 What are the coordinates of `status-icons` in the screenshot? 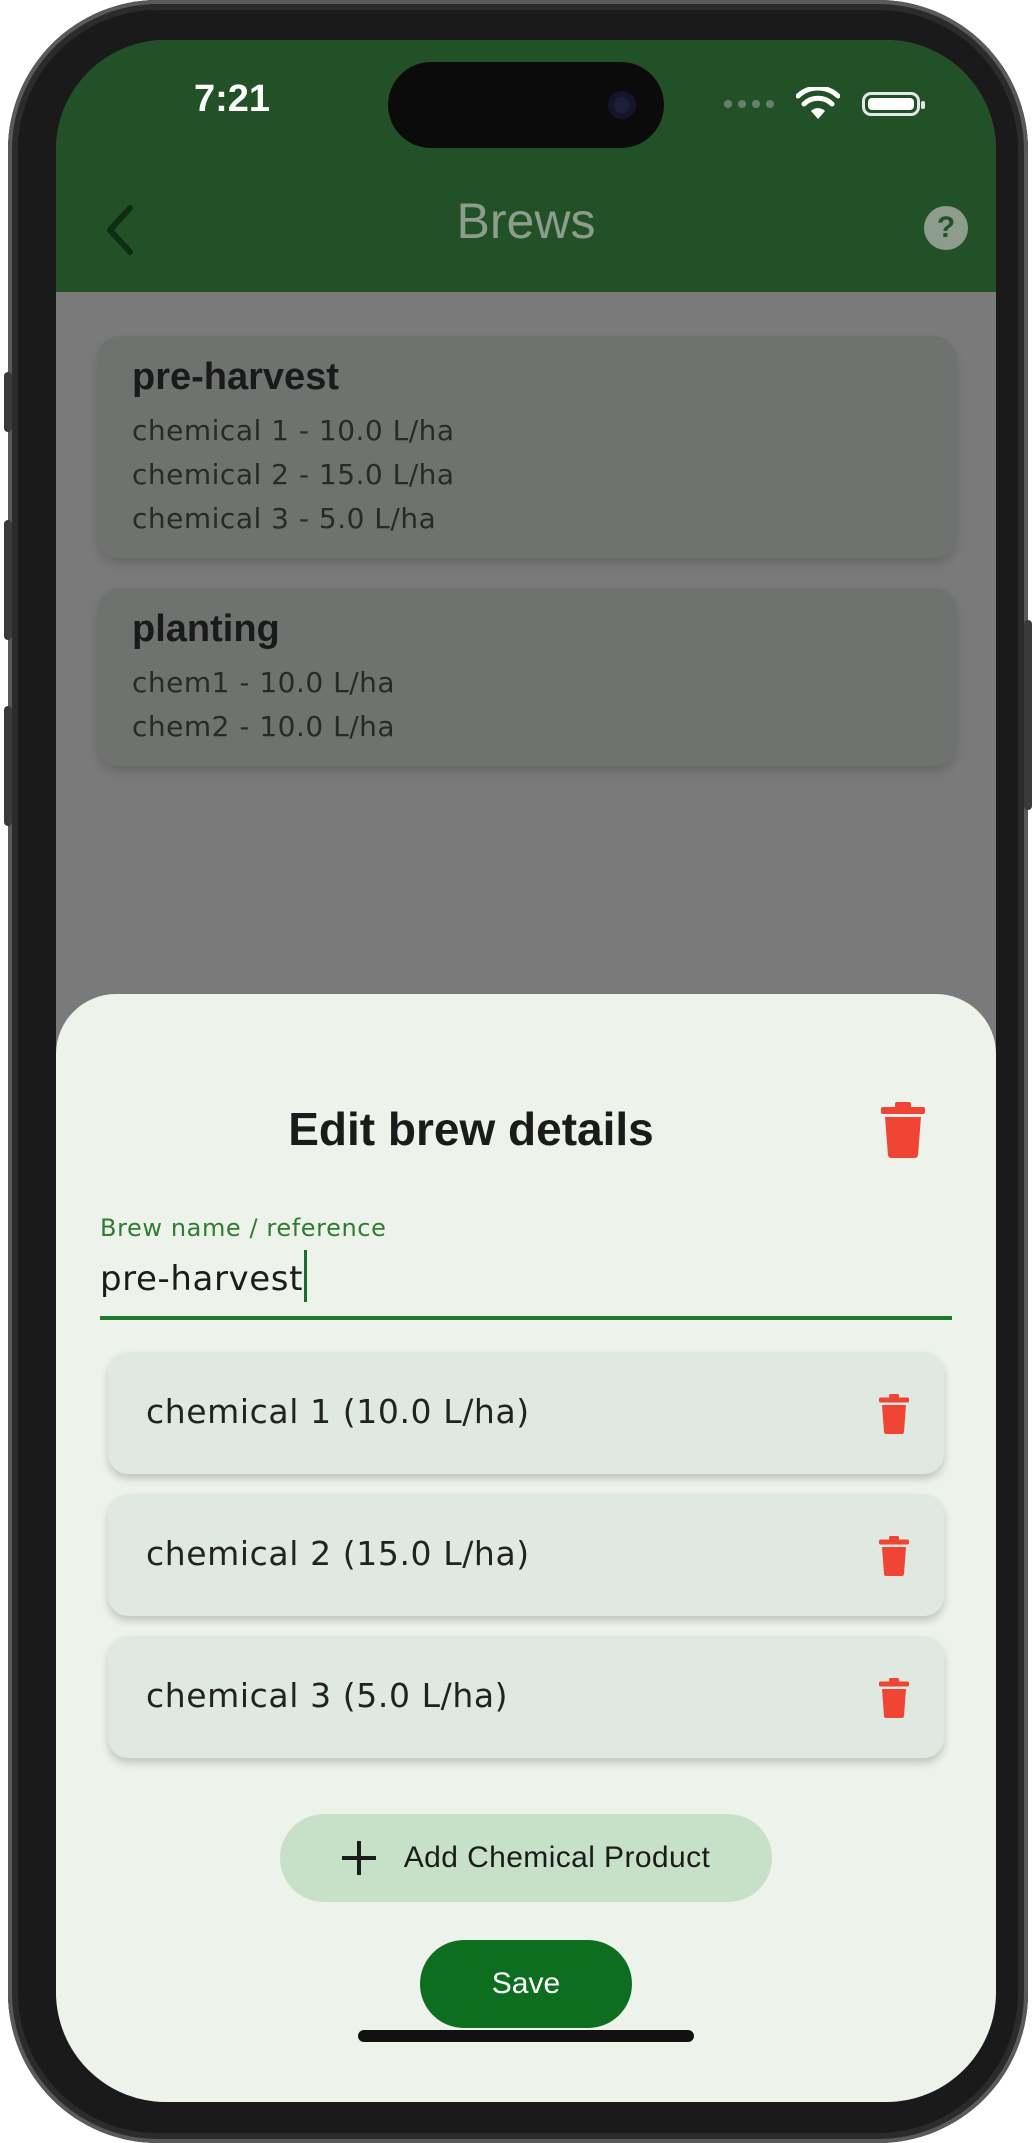 It's located at (824, 104).